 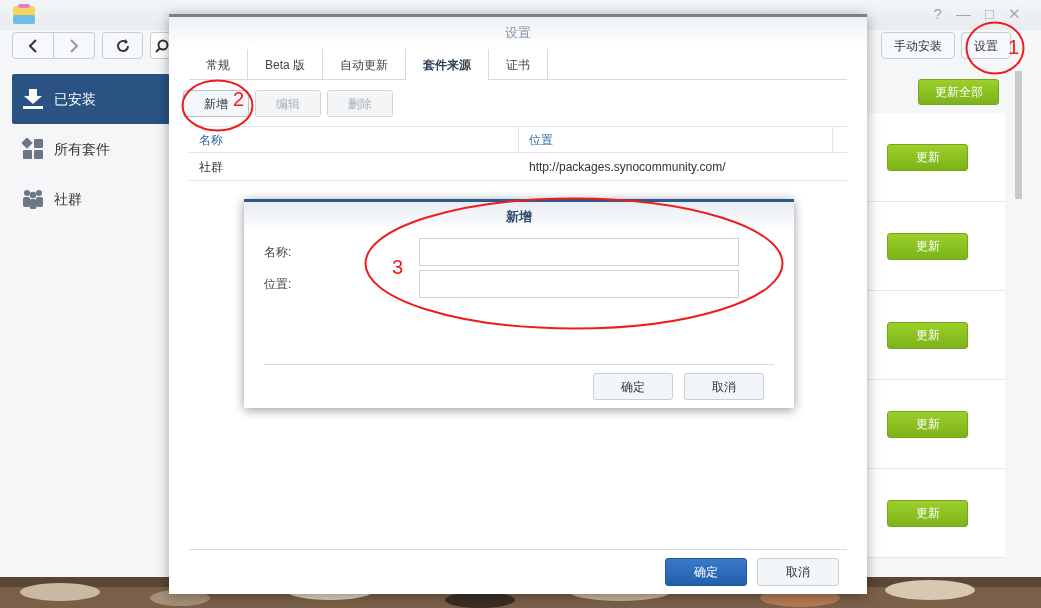 What do you see at coordinates (518, 33) in the screenshot?
I see `dialog-title: 设置` at bounding box center [518, 33].